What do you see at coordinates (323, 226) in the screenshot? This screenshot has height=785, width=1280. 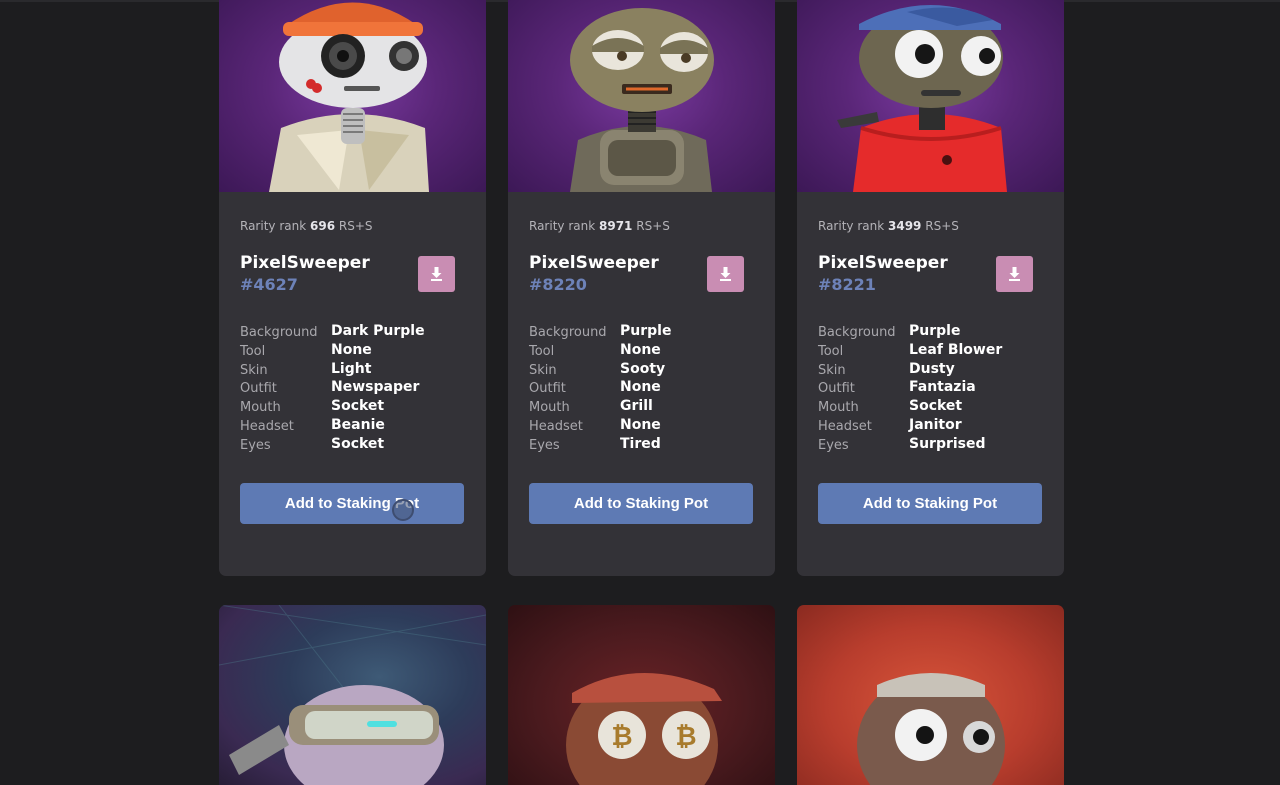 I see `rarity-rank-value: 696` at bounding box center [323, 226].